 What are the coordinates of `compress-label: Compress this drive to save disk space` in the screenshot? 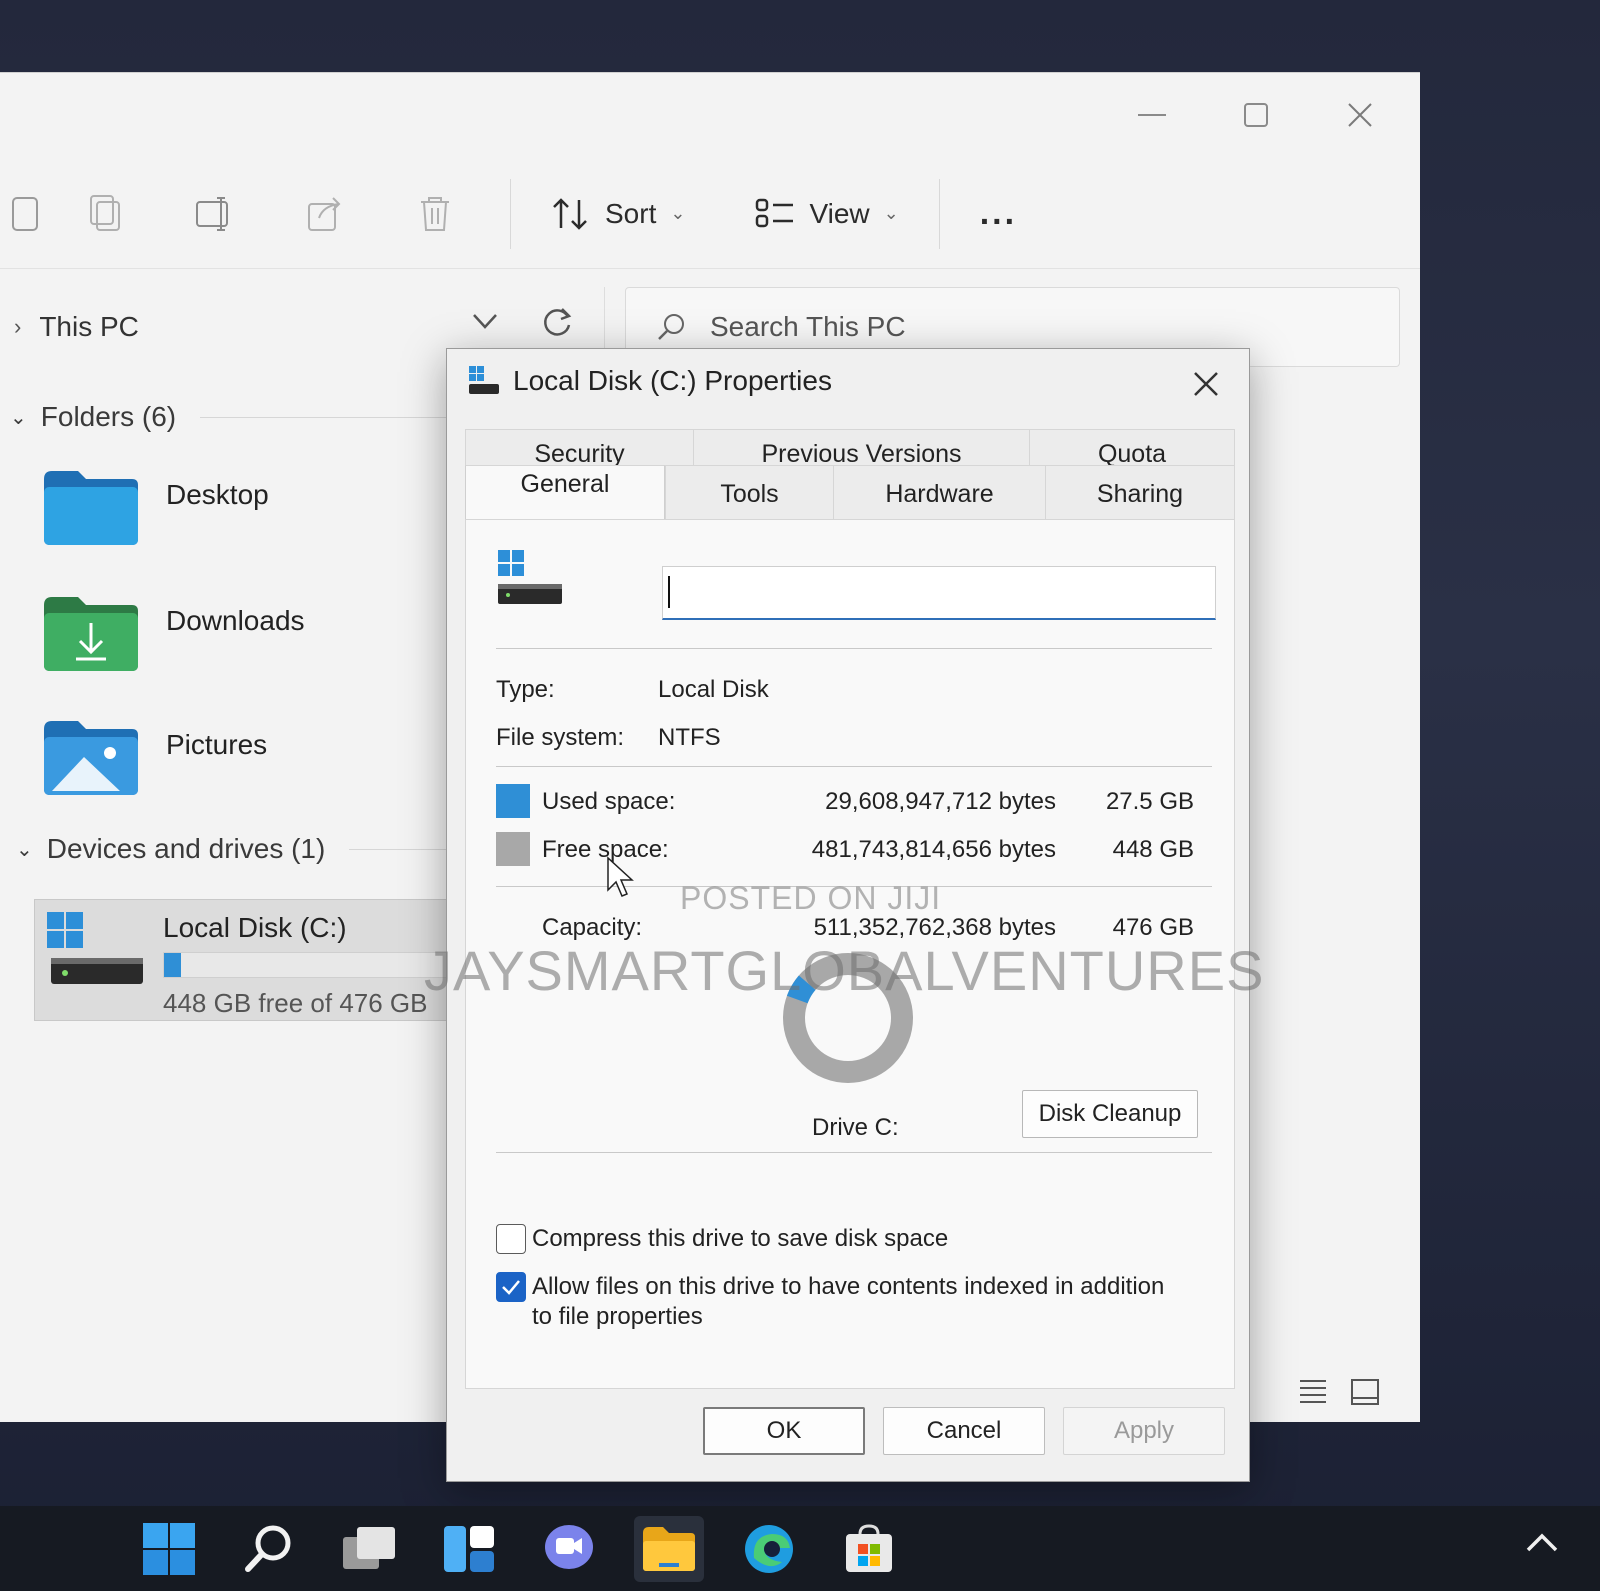 It's located at (740, 1238).